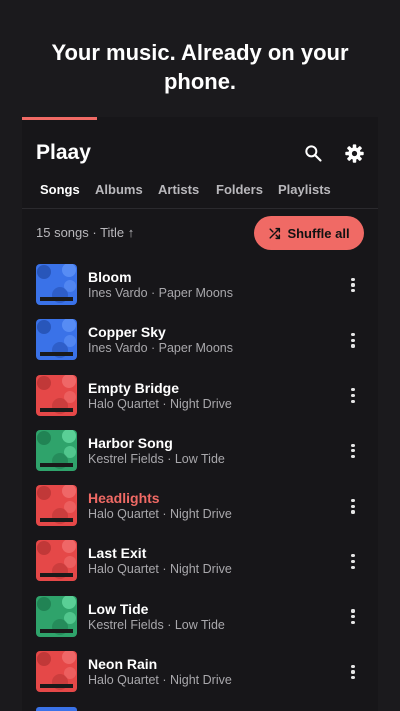 This screenshot has height=711, width=400. I want to click on promo-headline: Your music. Already on your phone., so click(200, 67).